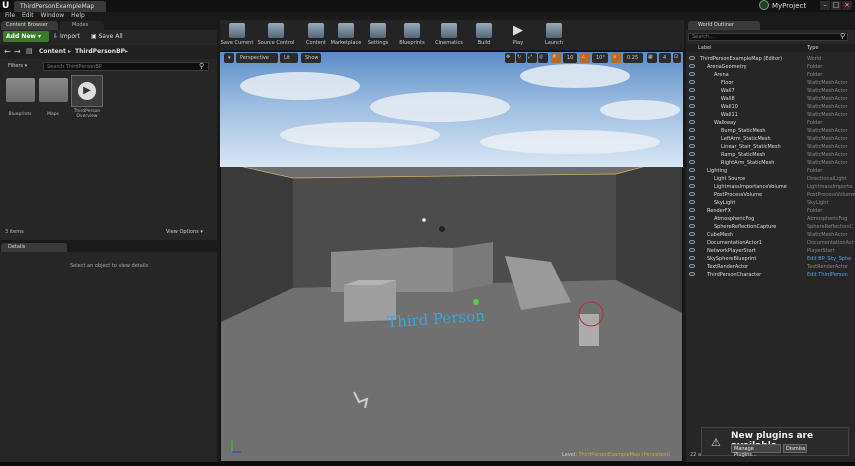 This screenshot has width=855, height=466. What do you see at coordinates (229, 58) in the screenshot?
I see `viewport-menu-icon: ▾` at bounding box center [229, 58].